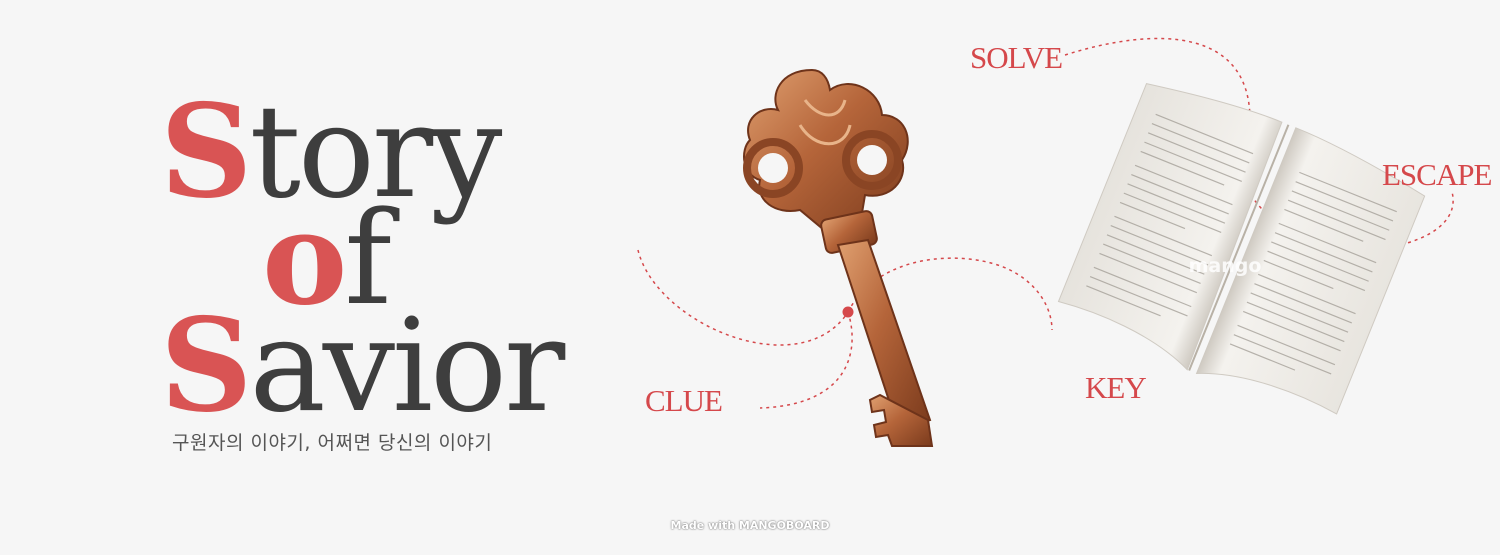 The width and height of the screenshot is (1500, 555). What do you see at coordinates (1016, 57) in the screenshot?
I see `label-solve: SOLVE` at bounding box center [1016, 57].